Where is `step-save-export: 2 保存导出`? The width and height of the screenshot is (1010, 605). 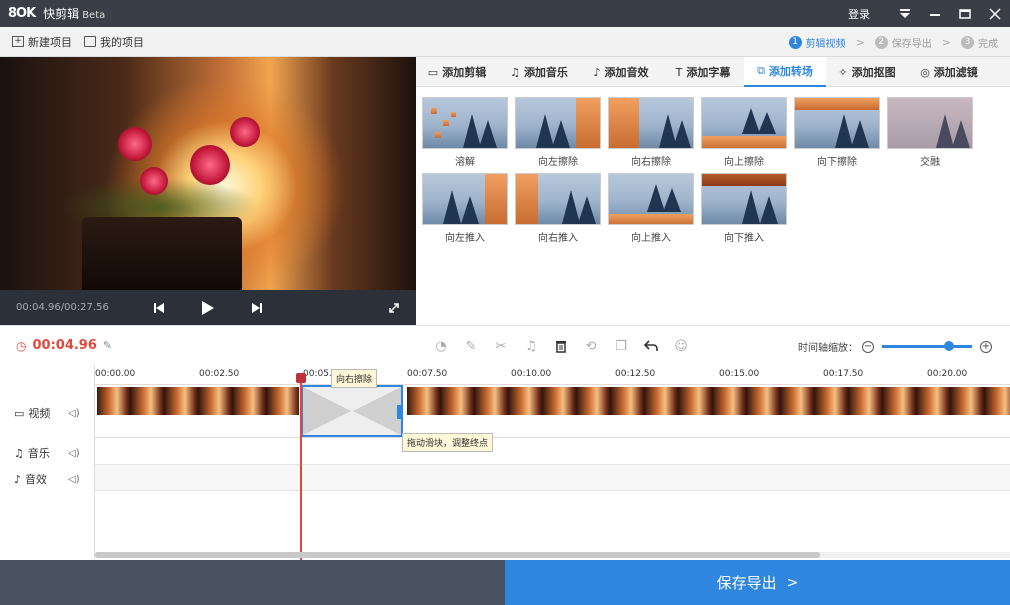
step-save-export: 2 保存导出 is located at coordinates (903, 42).